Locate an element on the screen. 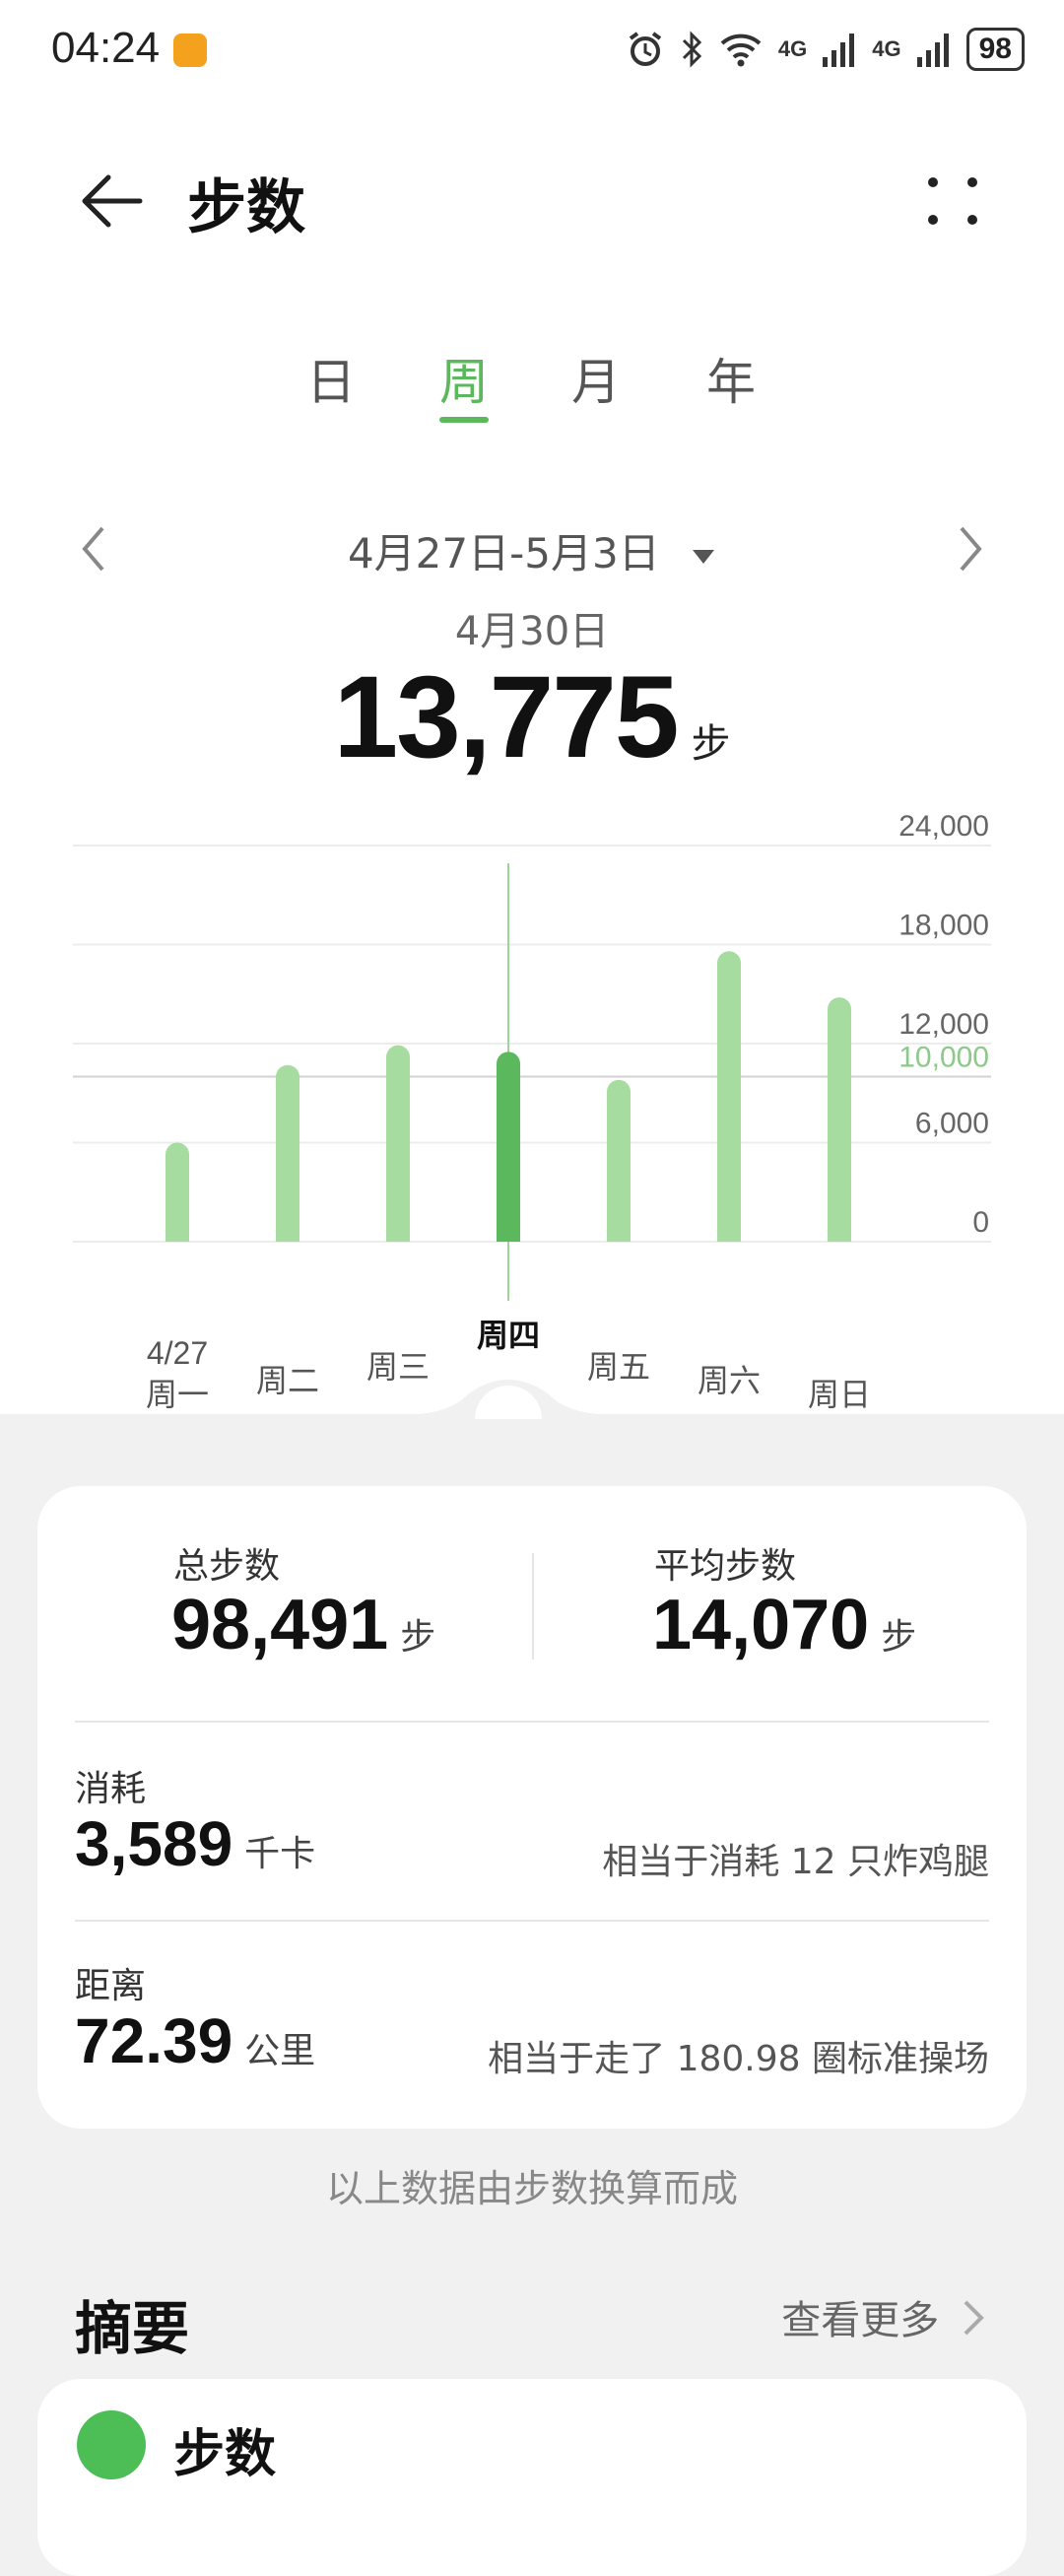 The height and width of the screenshot is (2576, 1064). selected-steps-unit: 步 is located at coordinates (711, 744).